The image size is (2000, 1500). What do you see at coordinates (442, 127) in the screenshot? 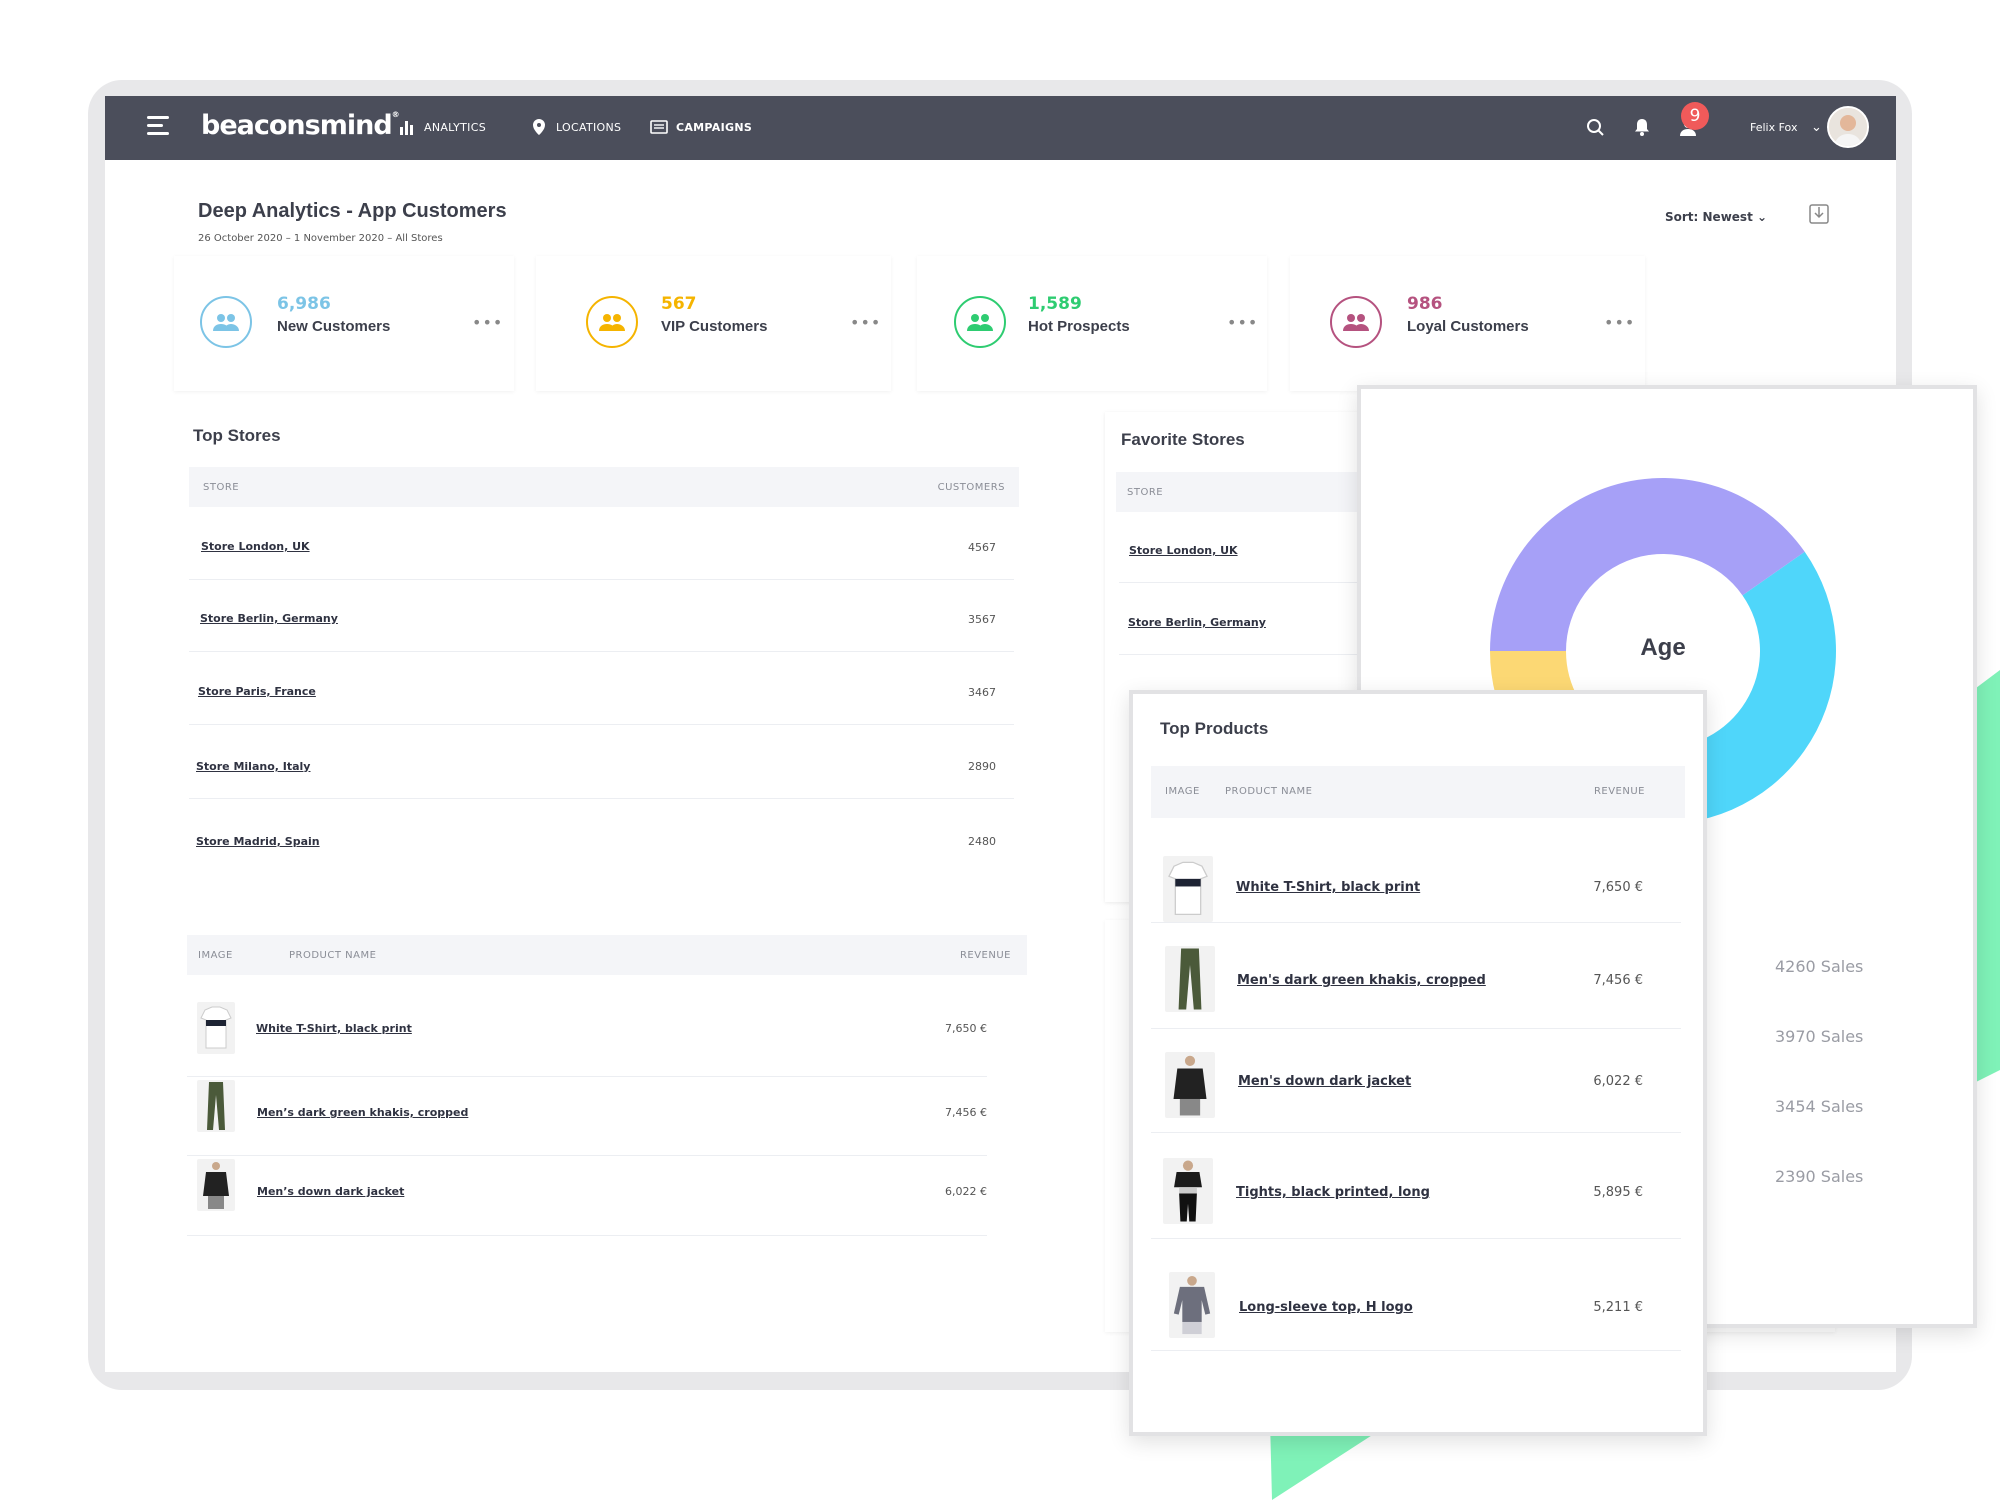
I see `nav-analytics: ANALYTICS` at bounding box center [442, 127].